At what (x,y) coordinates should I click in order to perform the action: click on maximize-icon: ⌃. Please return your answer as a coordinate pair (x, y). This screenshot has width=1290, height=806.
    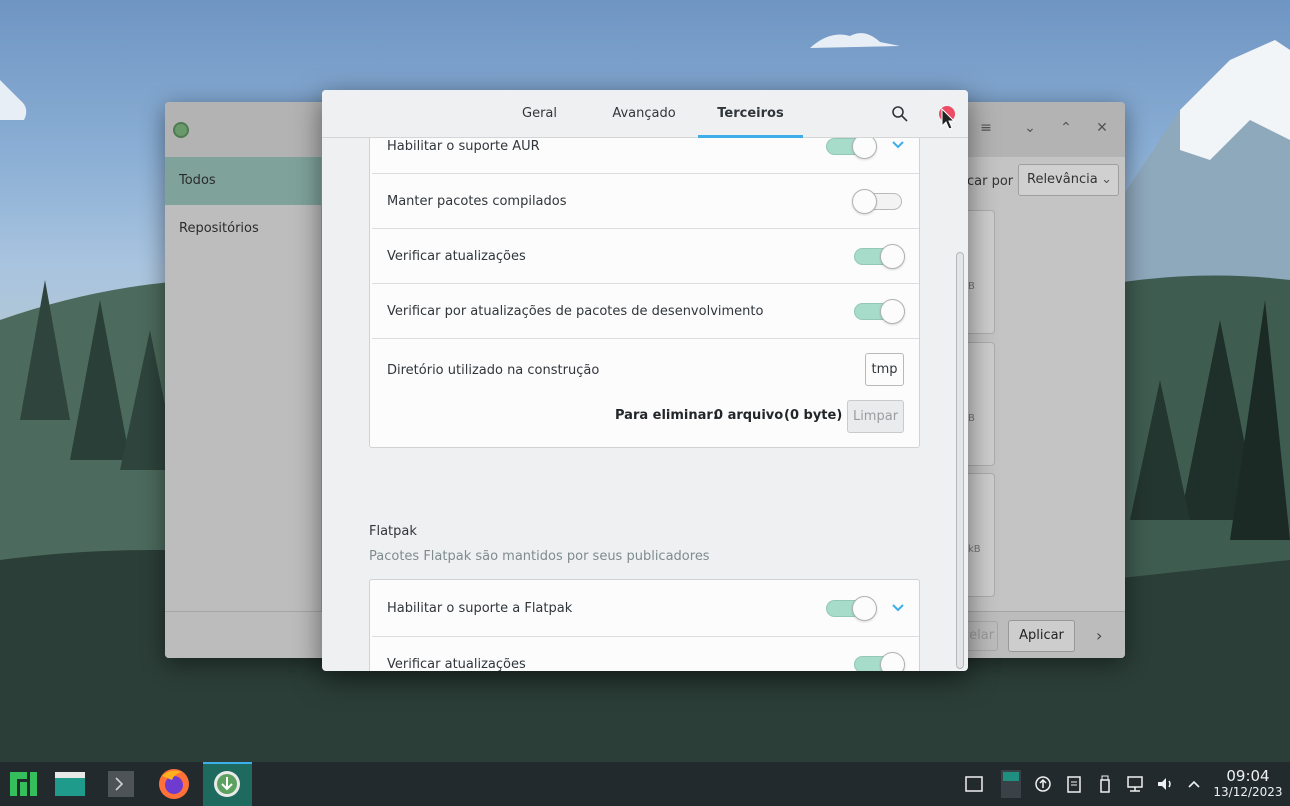
    Looking at the image, I should click on (1066, 128).